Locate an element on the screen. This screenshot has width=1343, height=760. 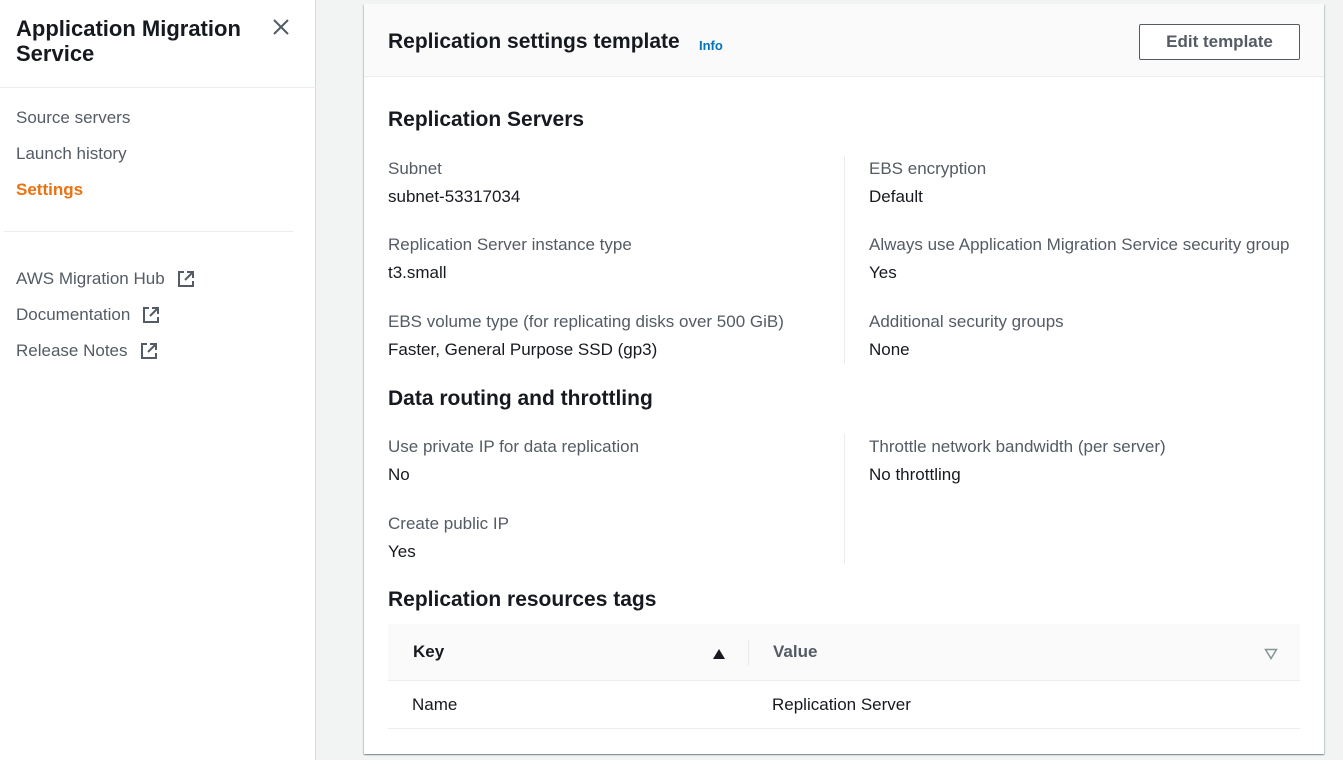
section-title-tags: Replication resources tags is located at coordinates (522, 599).